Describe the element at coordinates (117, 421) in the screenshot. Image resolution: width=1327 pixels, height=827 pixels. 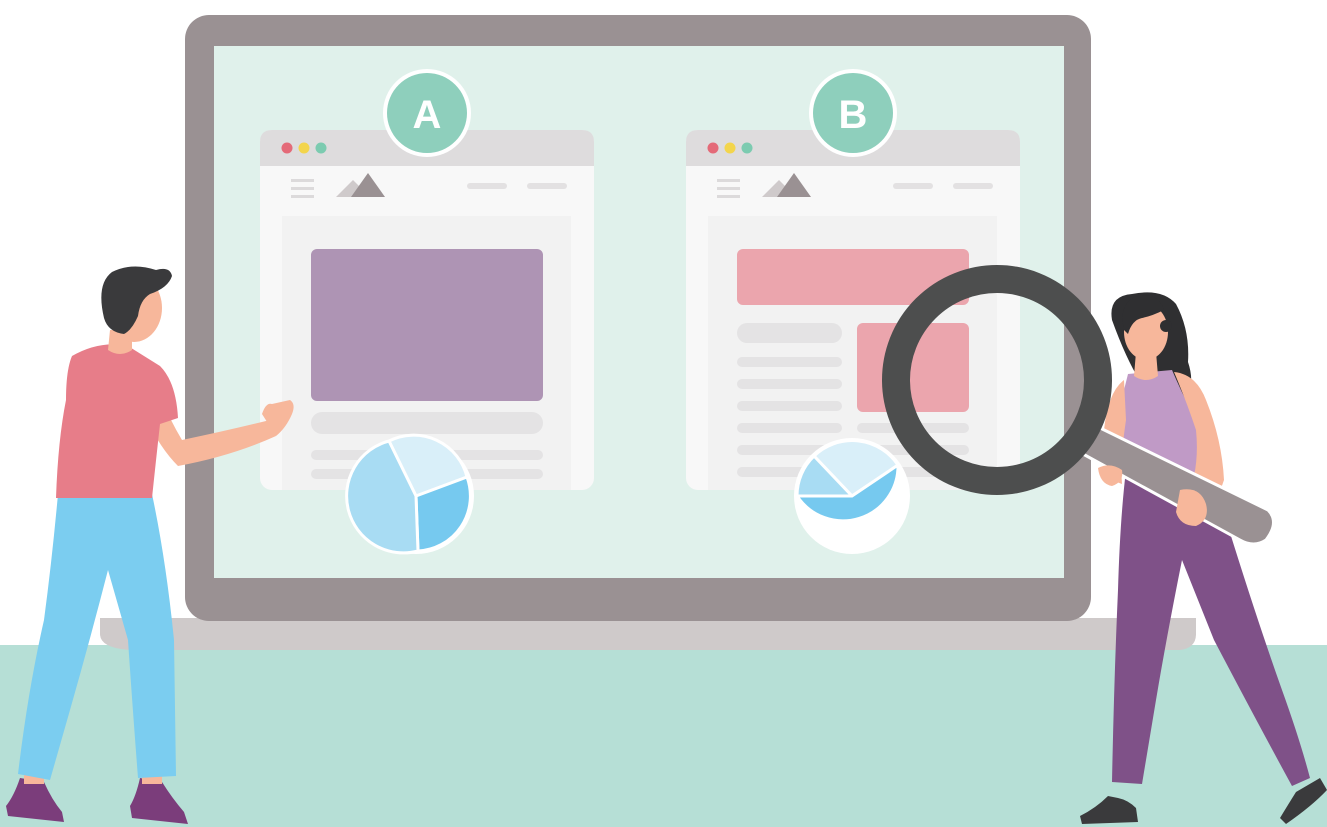
I see `man-shirt` at that location.